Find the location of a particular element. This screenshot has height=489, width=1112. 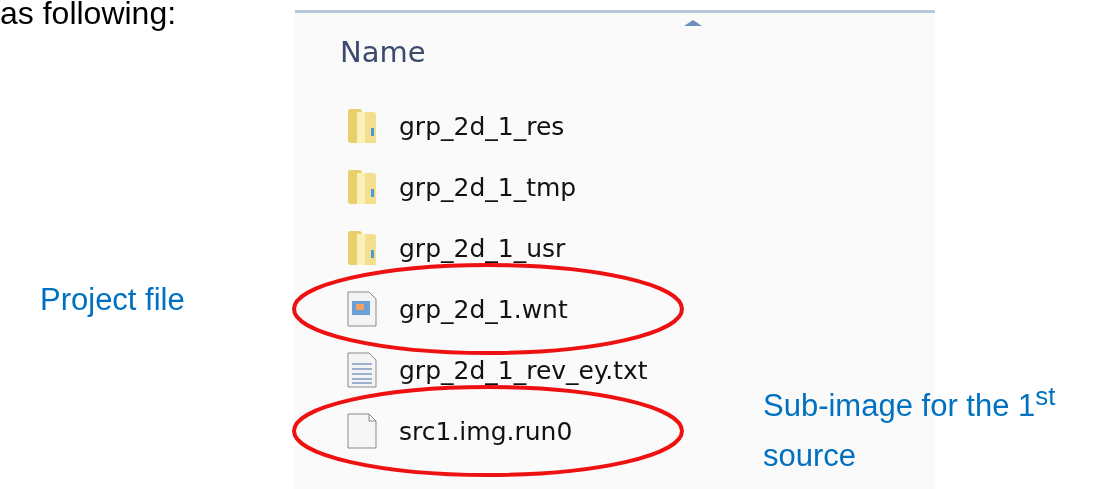

file-name: grp_2d_1_res is located at coordinates (482, 126).